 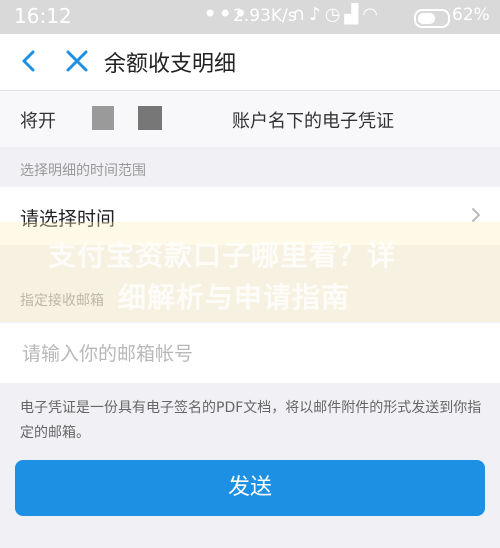 I want to click on battery-icon, so click(x=432, y=18).